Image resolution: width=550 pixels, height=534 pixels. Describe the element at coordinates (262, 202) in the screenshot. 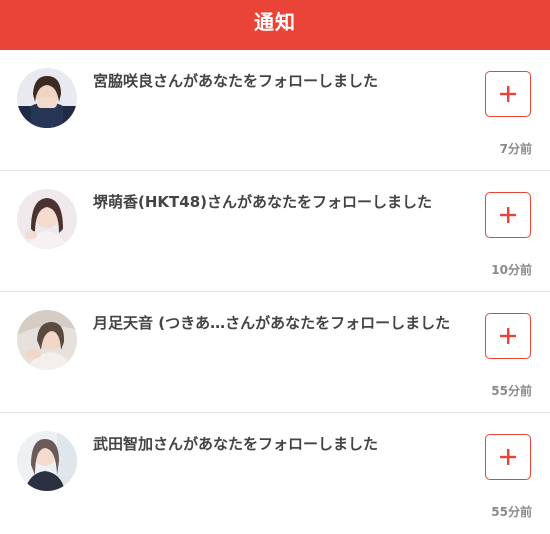

I see `notification-message: 堺萌香(HKT48)さんがあなたをフォローしました` at that location.